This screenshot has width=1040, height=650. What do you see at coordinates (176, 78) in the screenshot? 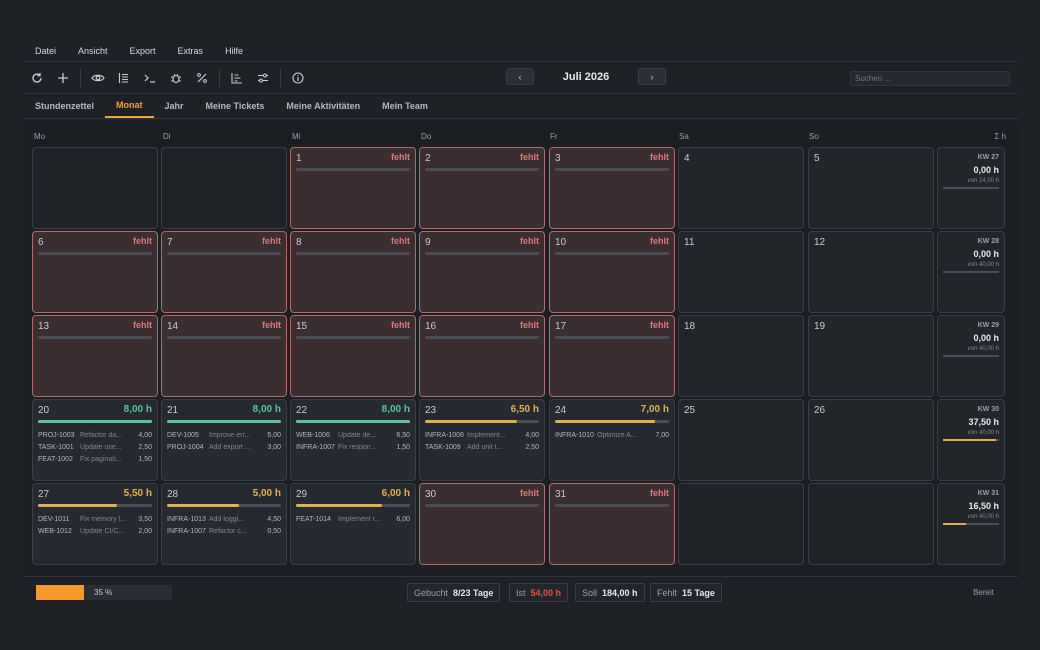
I see `bug-icon` at bounding box center [176, 78].